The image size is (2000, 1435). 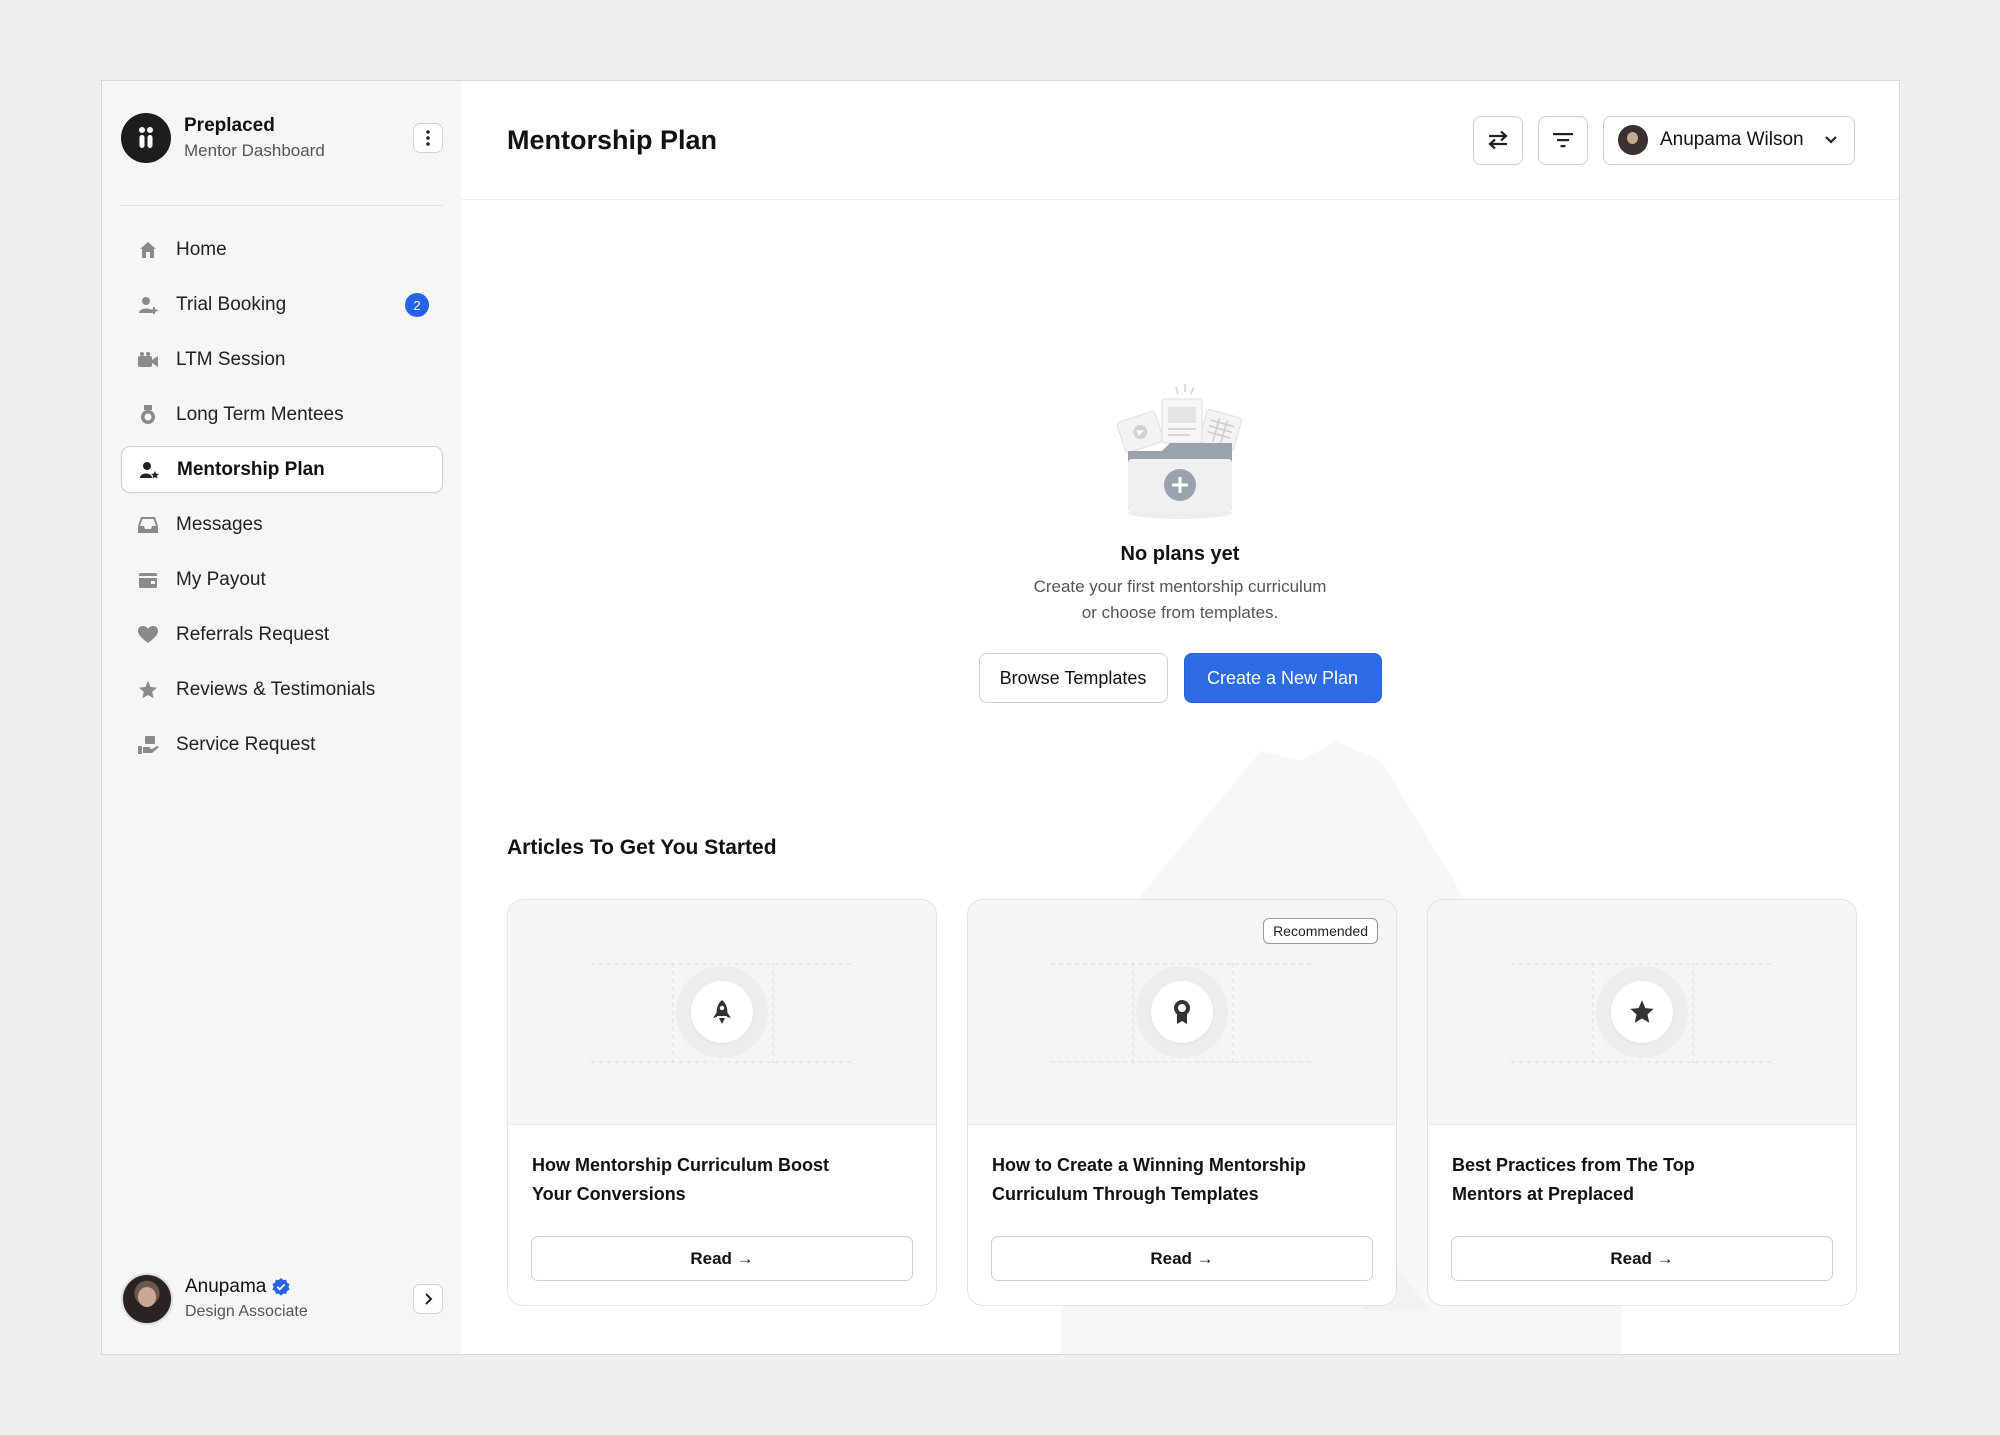 What do you see at coordinates (1320, 931) in the screenshot?
I see `recommended-badge: Recommended` at bounding box center [1320, 931].